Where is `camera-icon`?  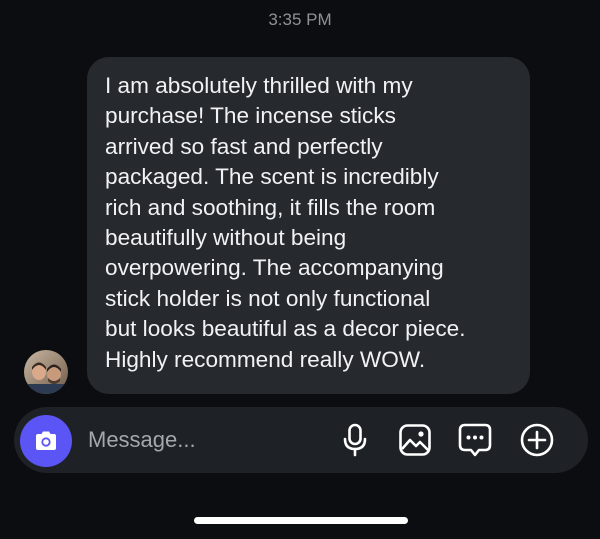
camera-icon is located at coordinates (46, 440).